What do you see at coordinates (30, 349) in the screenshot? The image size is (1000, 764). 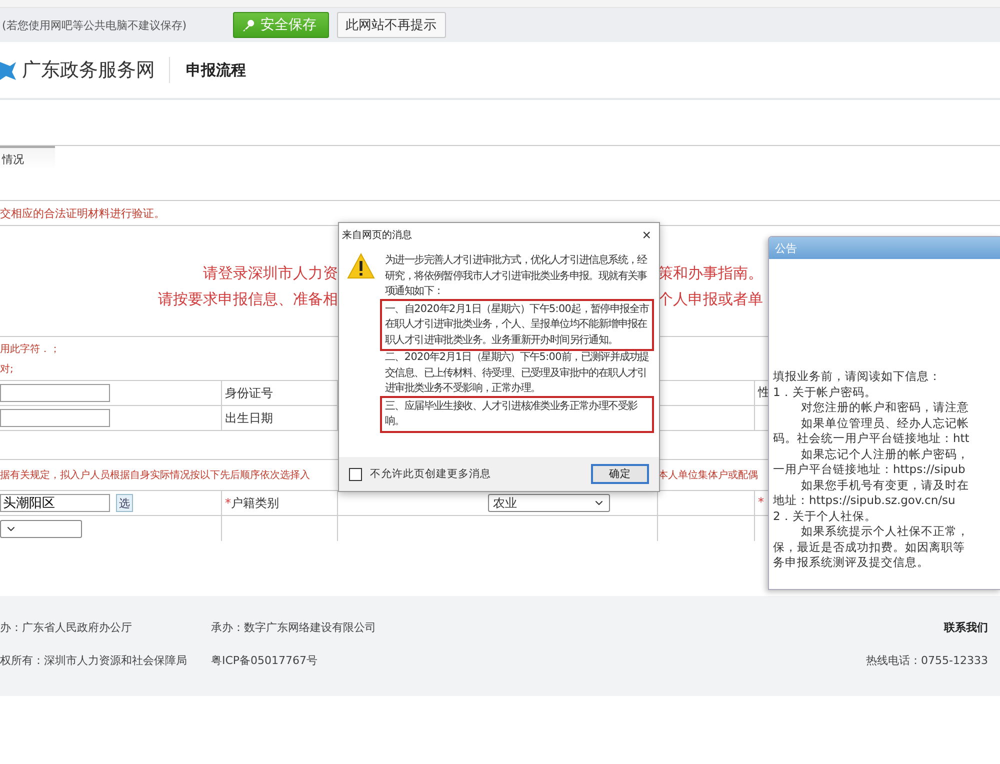 I see `hint-text: 用此字符．；` at bounding box center [30, 349].